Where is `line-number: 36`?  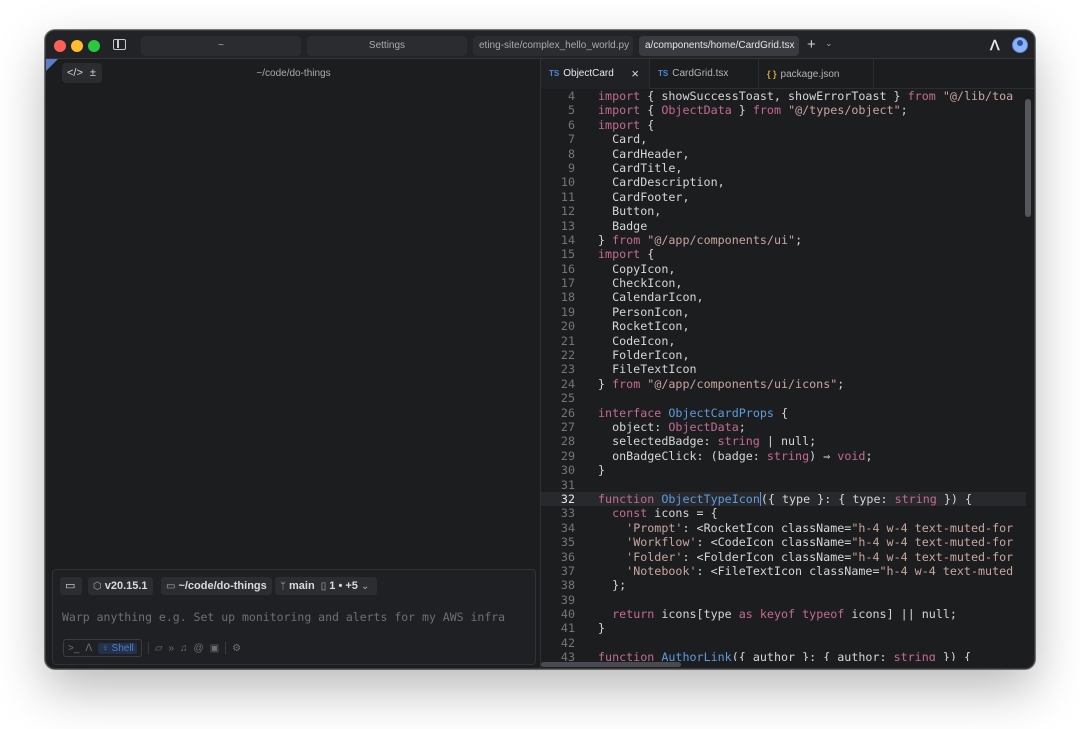
line-number: 36 is located at coordinates (567, 556).